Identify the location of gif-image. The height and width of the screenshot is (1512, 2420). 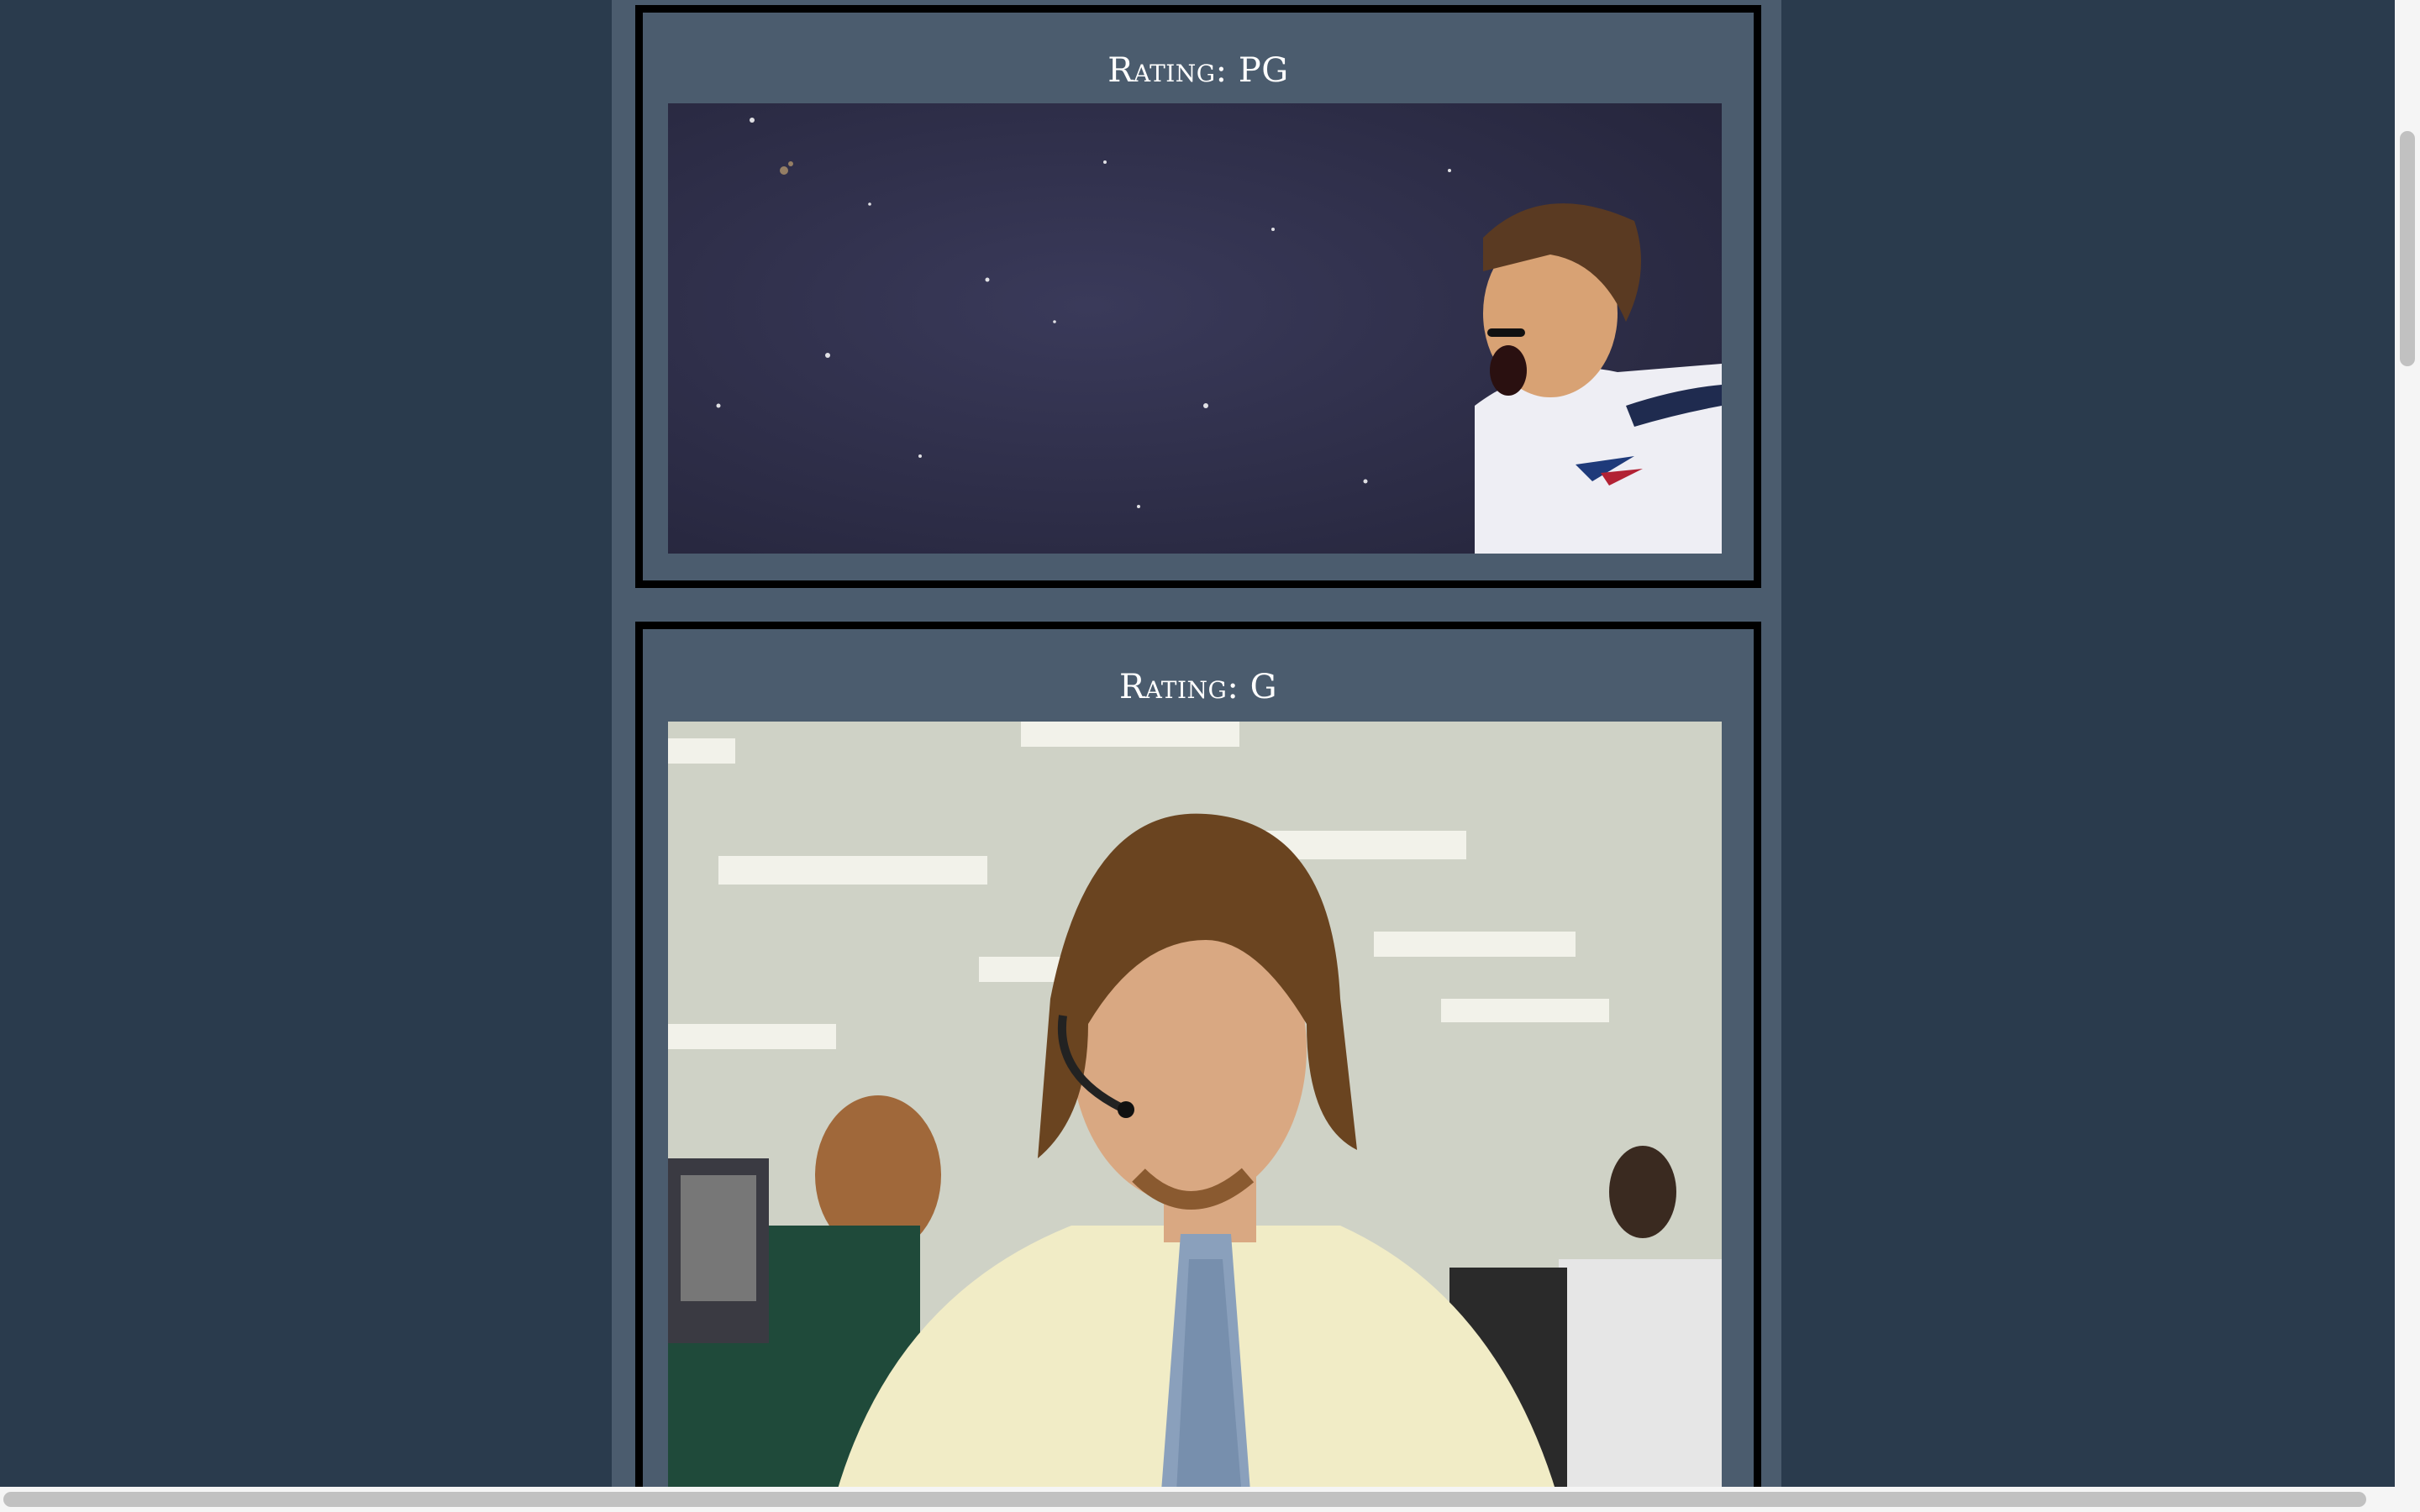
(1195, 328).